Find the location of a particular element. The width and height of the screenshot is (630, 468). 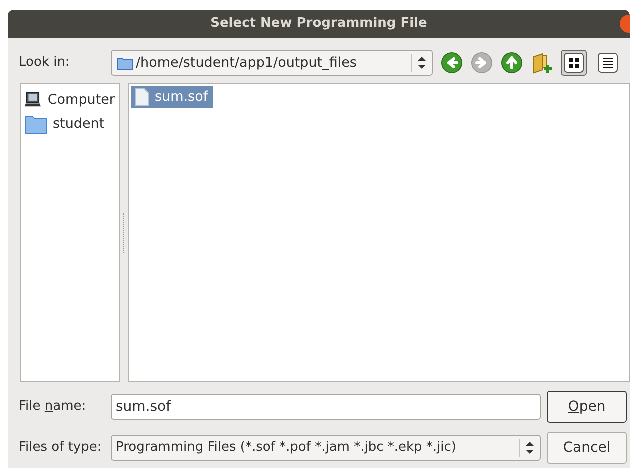

file-name-field: sum.sof is located at coordinates (326, 407).